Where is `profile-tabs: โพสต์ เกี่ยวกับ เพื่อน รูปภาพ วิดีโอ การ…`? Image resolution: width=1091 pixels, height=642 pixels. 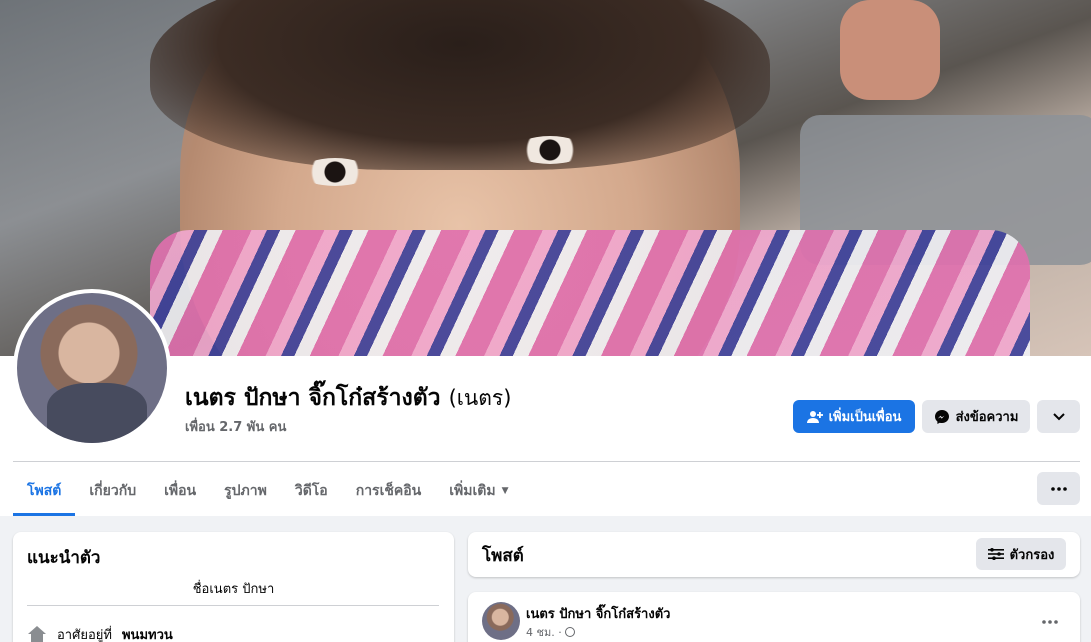 profile-tabs: โพสต์ เกี่ยวกับ เพื่อน รูปภาพ วิดีโอ การ… is located at coordinates (268, 491).